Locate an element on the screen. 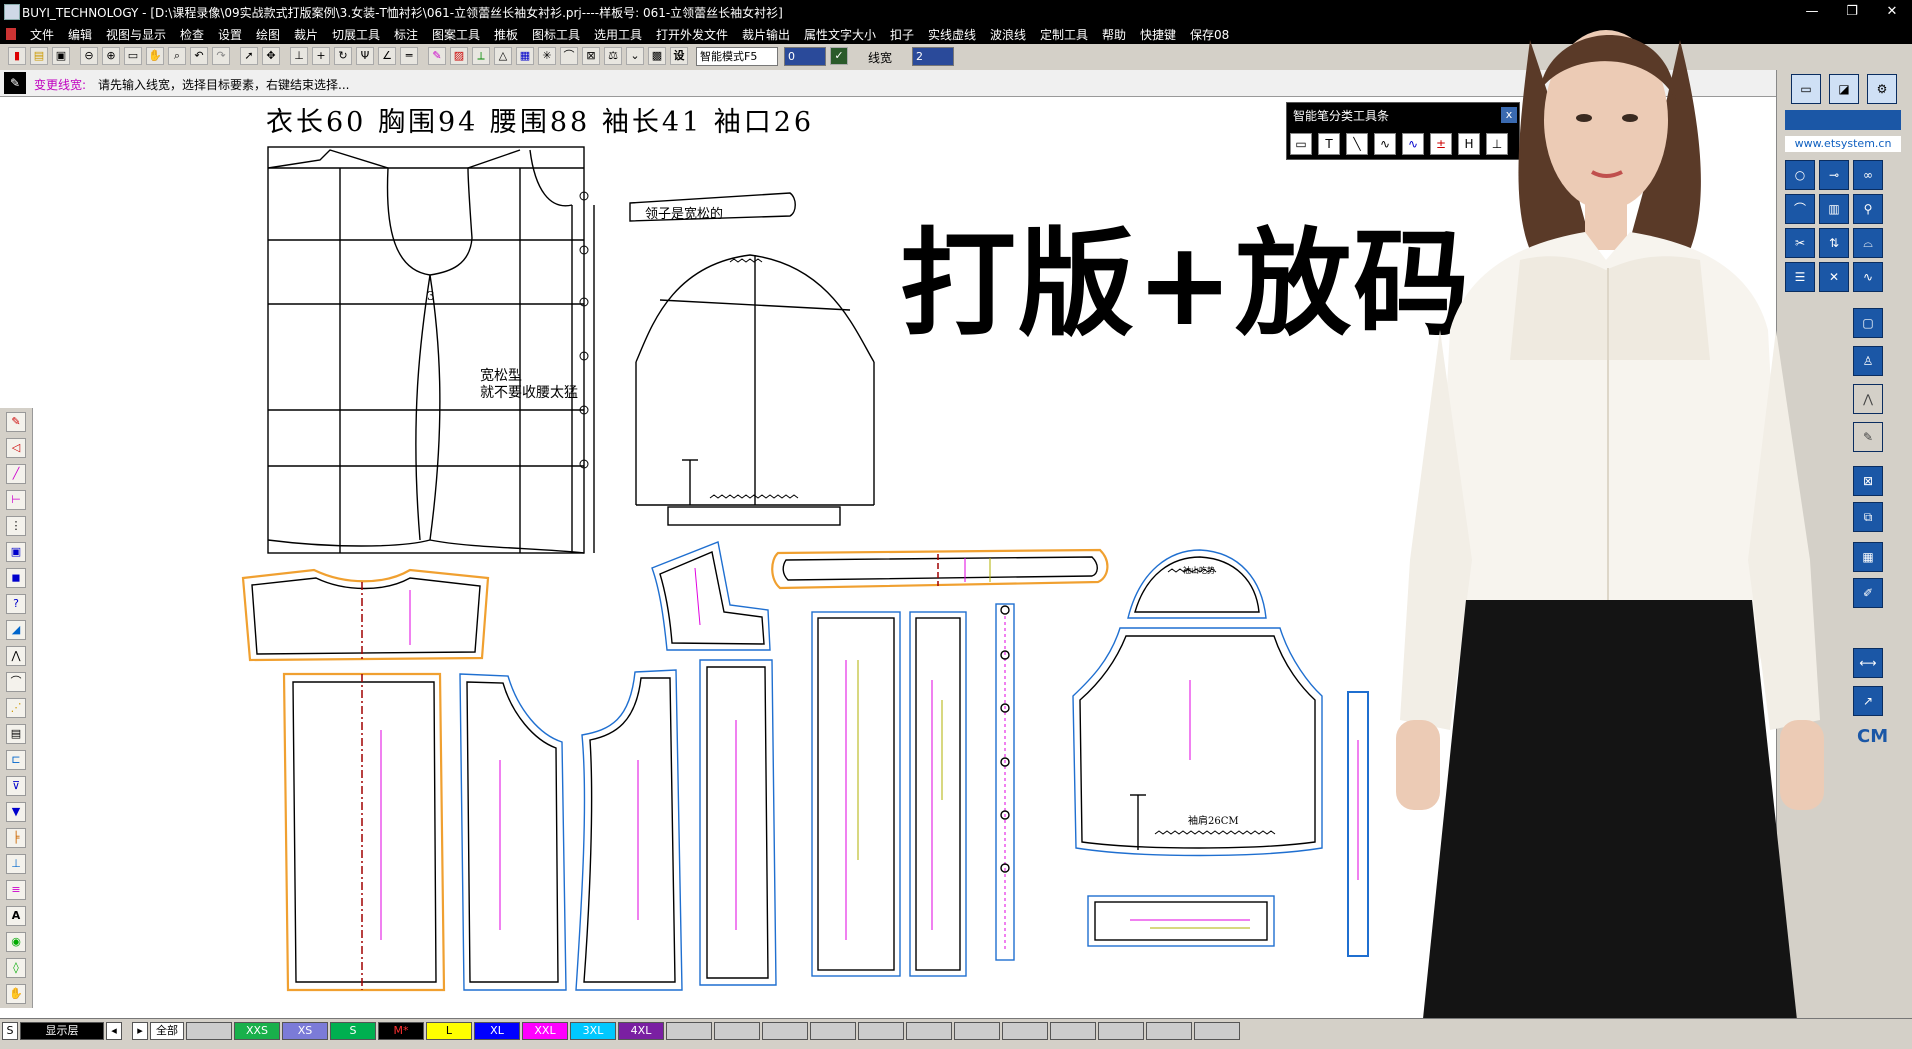  undo-icon: ↶ is located at coordinates (199, 56).